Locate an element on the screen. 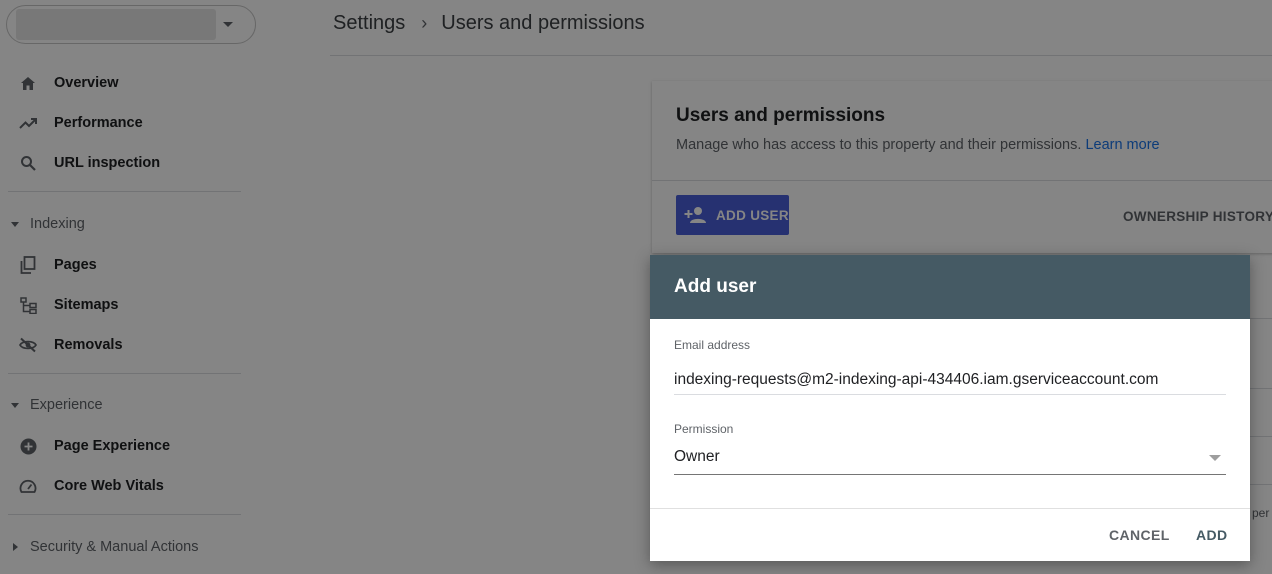  dropdown-arrow-icon is located at coordinates (1215, 458).